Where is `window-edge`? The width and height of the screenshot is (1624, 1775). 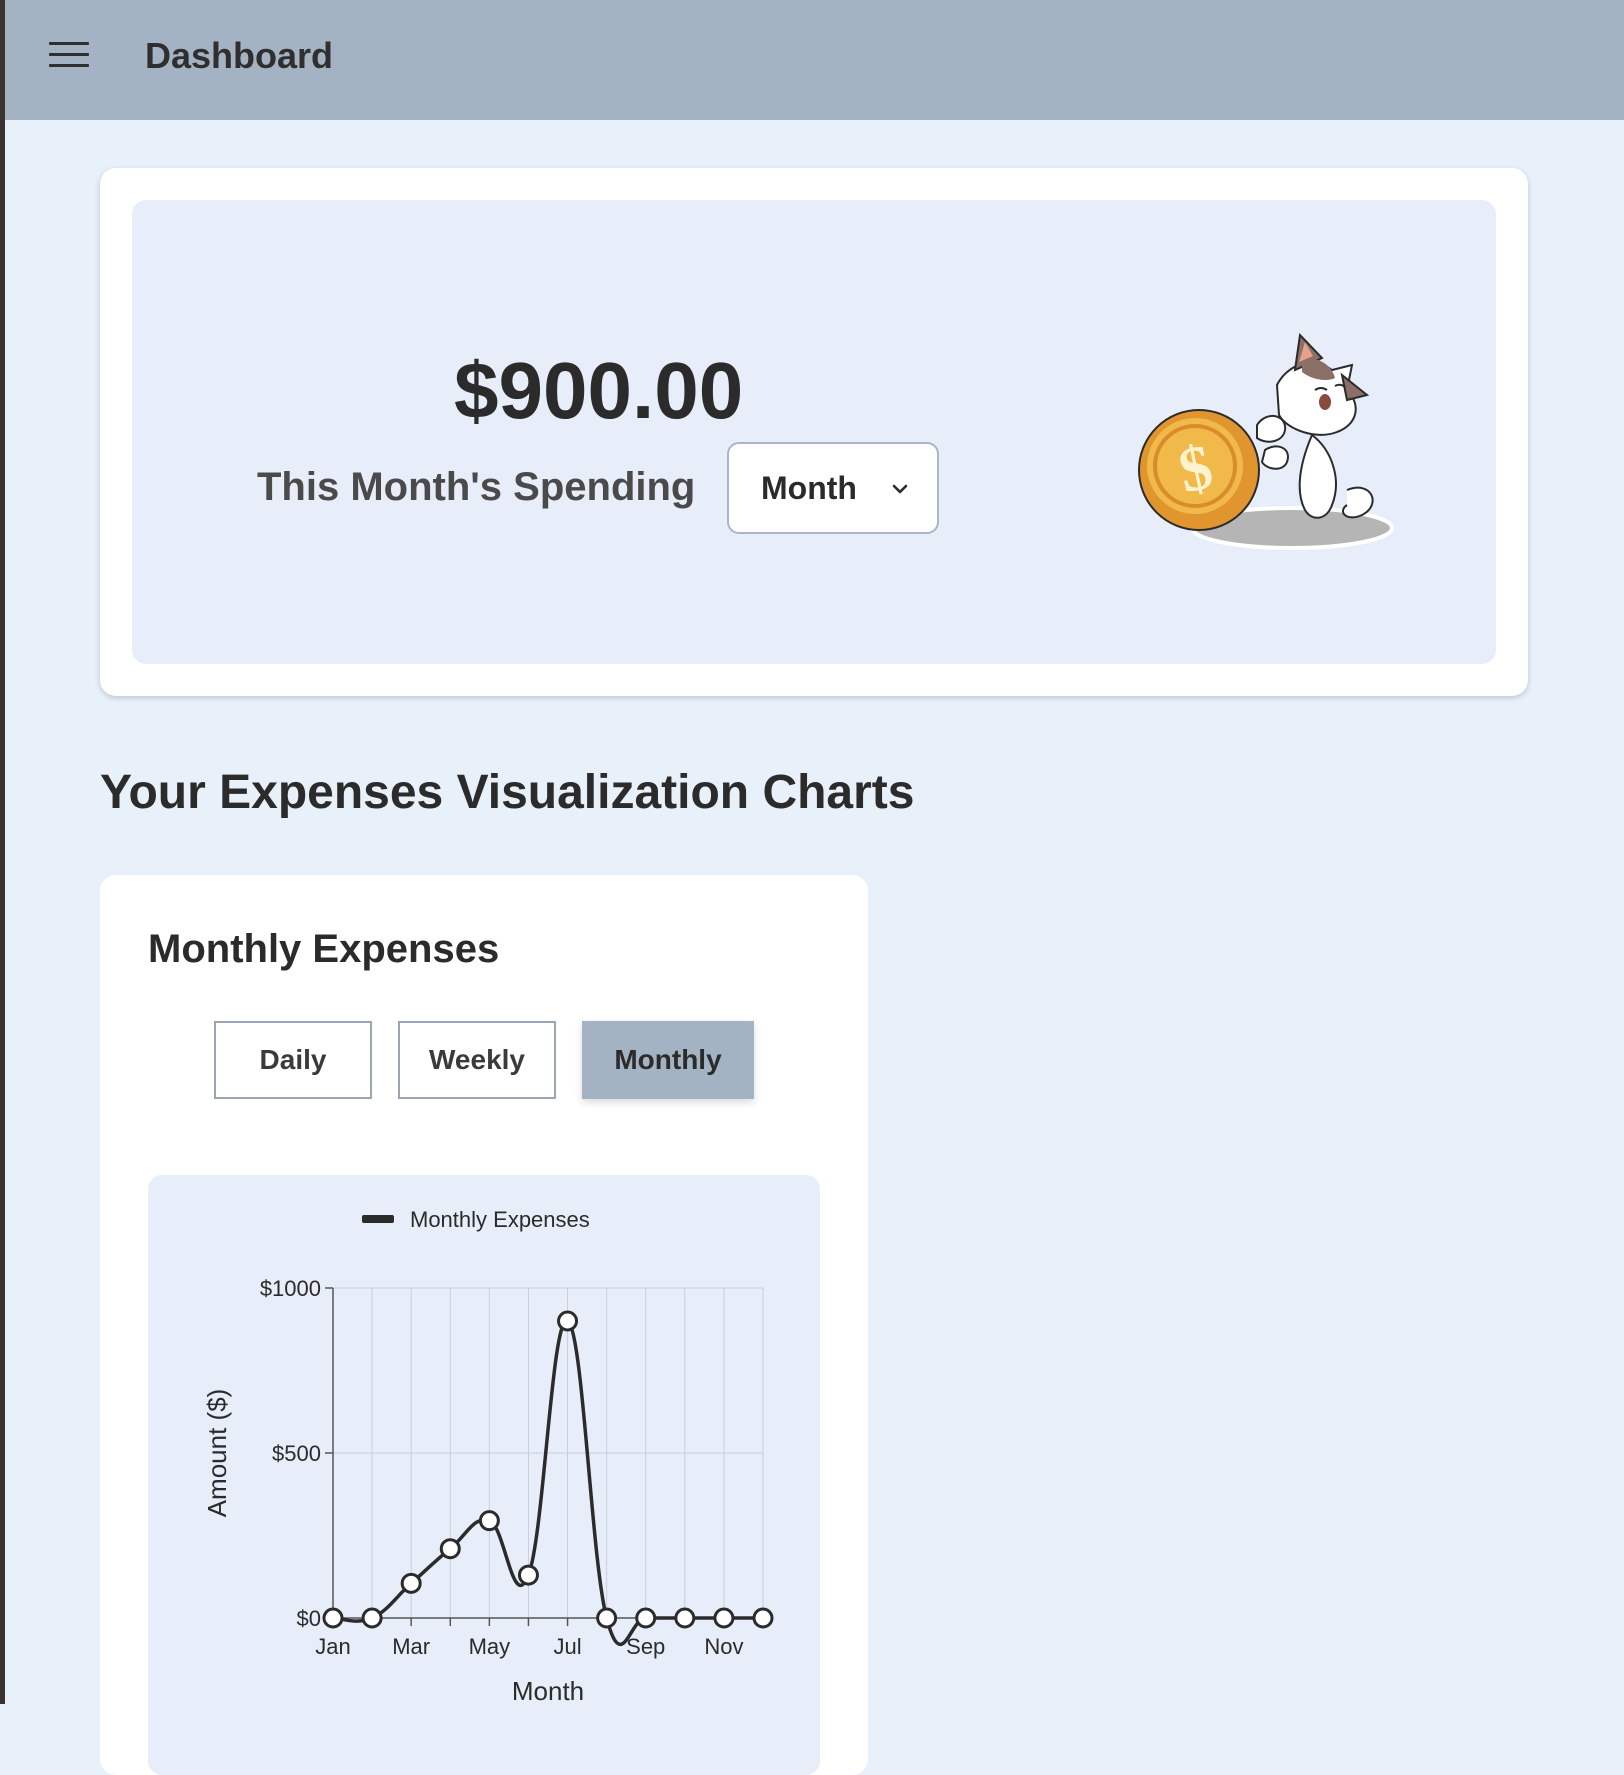 window-edge is located at coordinates (2, 852).